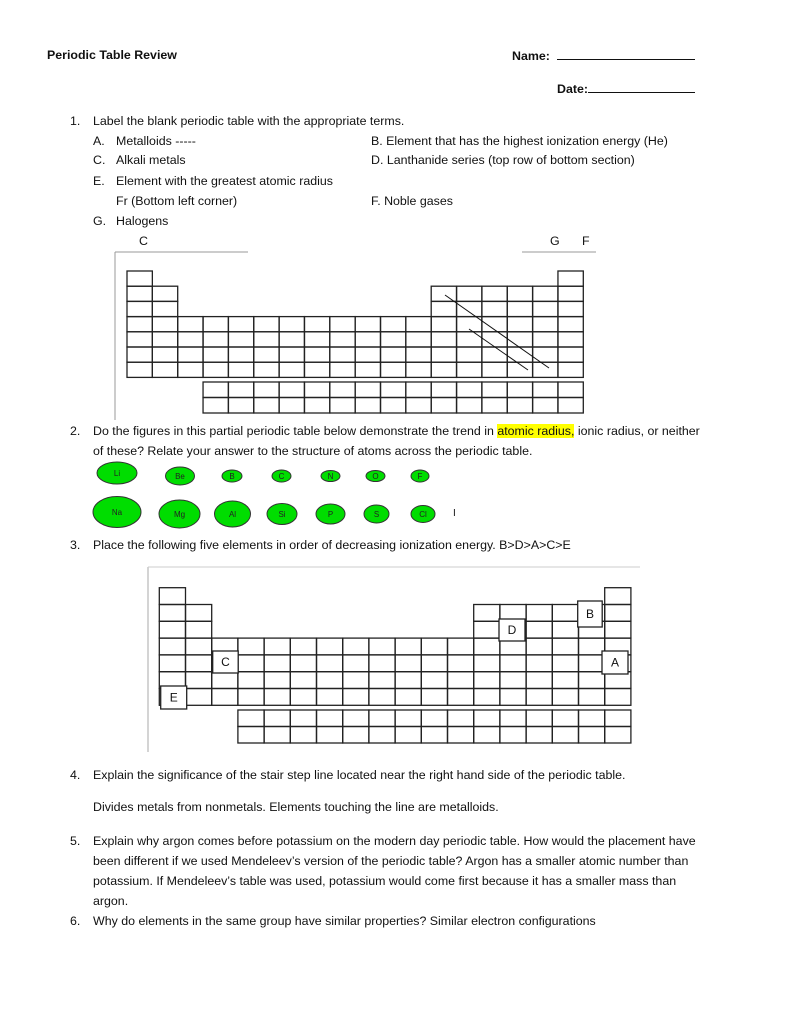 The image size is (791, 1024). Describe the element at coordinates (75, 121) in the screenshot. I see `q1-number: 1.` at that location.